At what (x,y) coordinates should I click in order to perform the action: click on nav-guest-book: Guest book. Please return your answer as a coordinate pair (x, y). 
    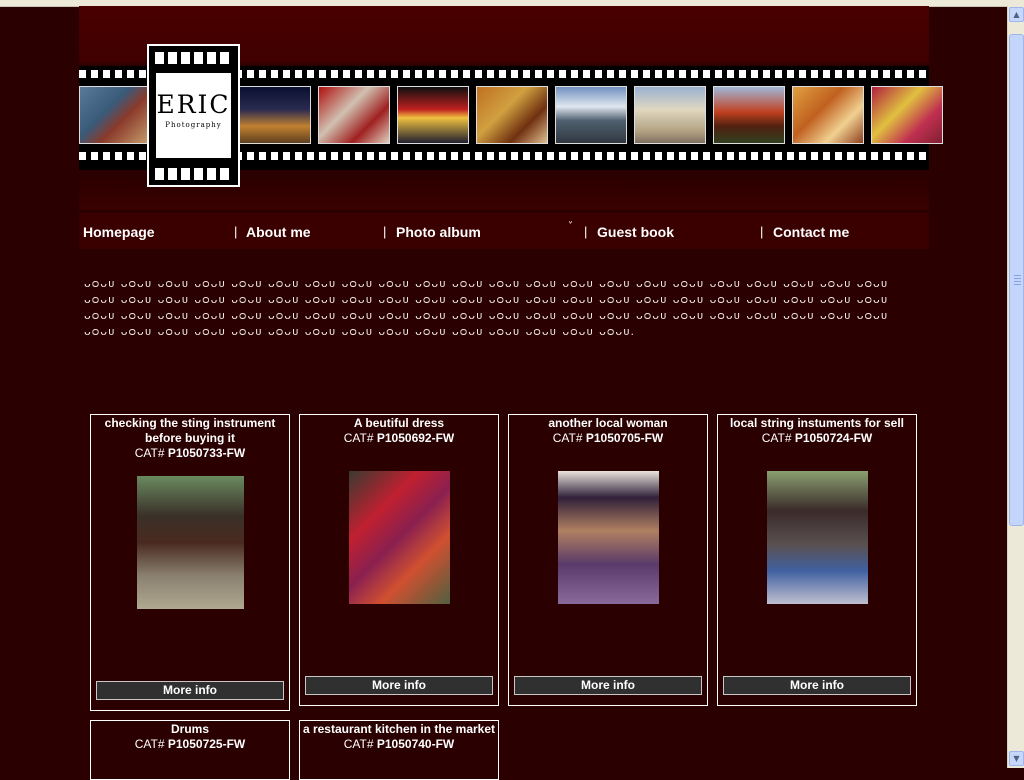
    Looking at the image, I should click on (635, 232).